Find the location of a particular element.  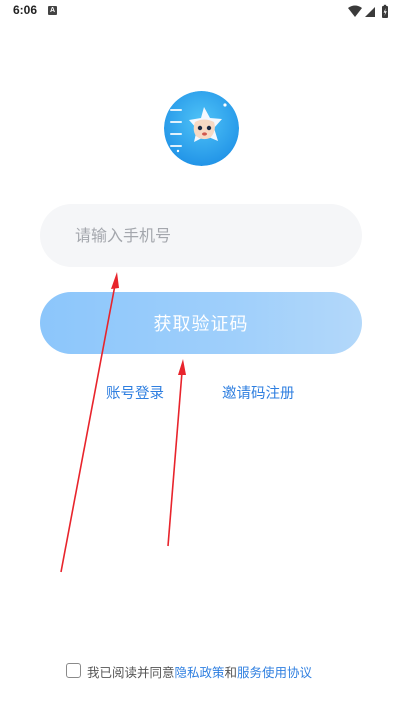

signal-icon is located at coordinates (370, 12).